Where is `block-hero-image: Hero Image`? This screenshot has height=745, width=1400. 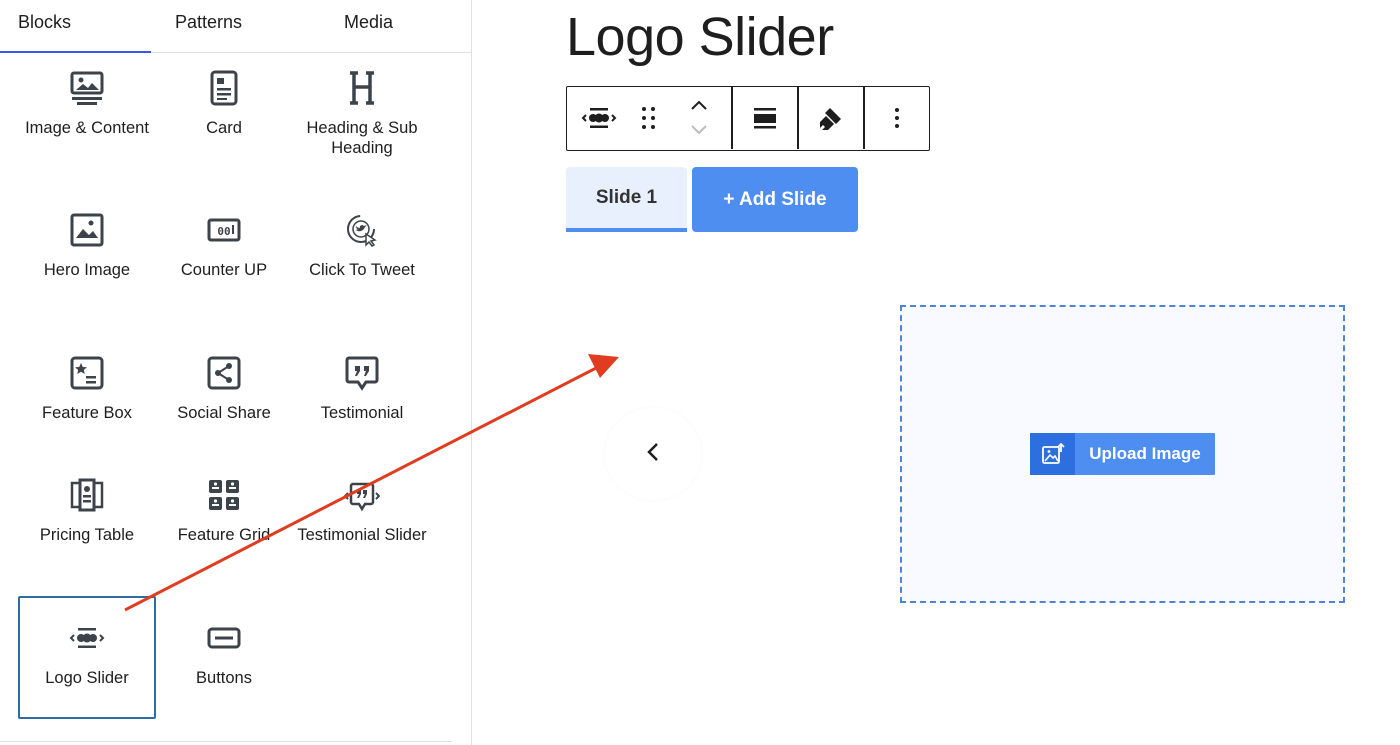 block-hero-image: Hero Image is located at coordinates (87, 246).